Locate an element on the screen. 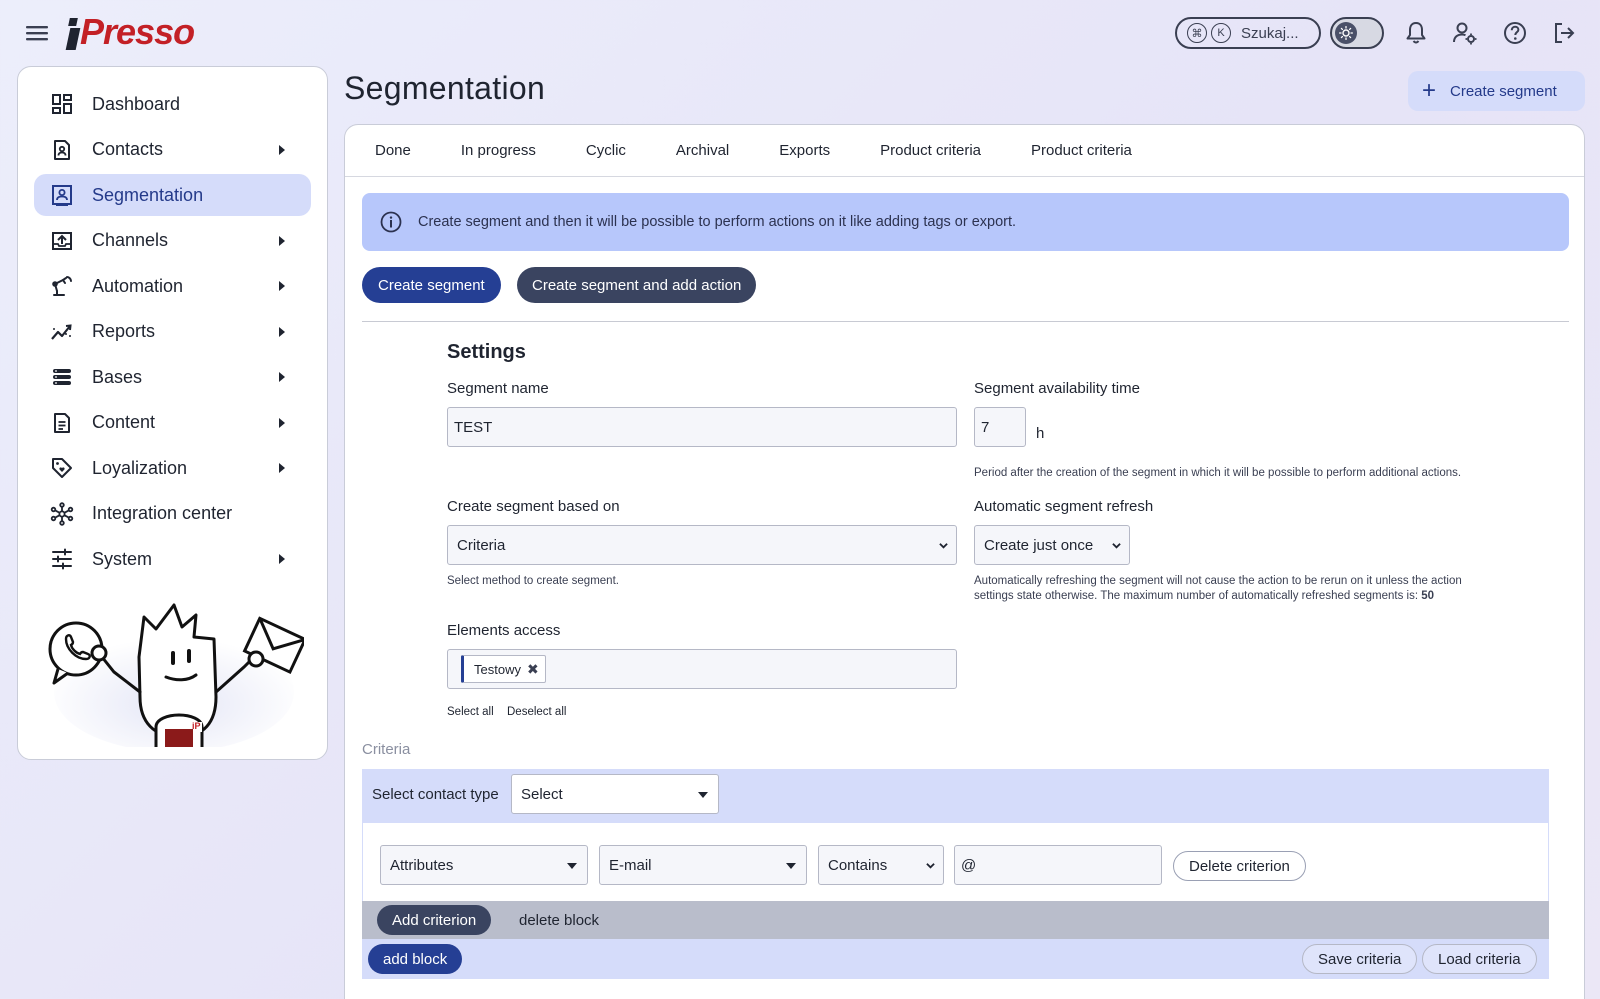 This screenshot has height=999, width=1600. sidebar-item-loyalization: Loyalization is located at coordinates (172, 468).